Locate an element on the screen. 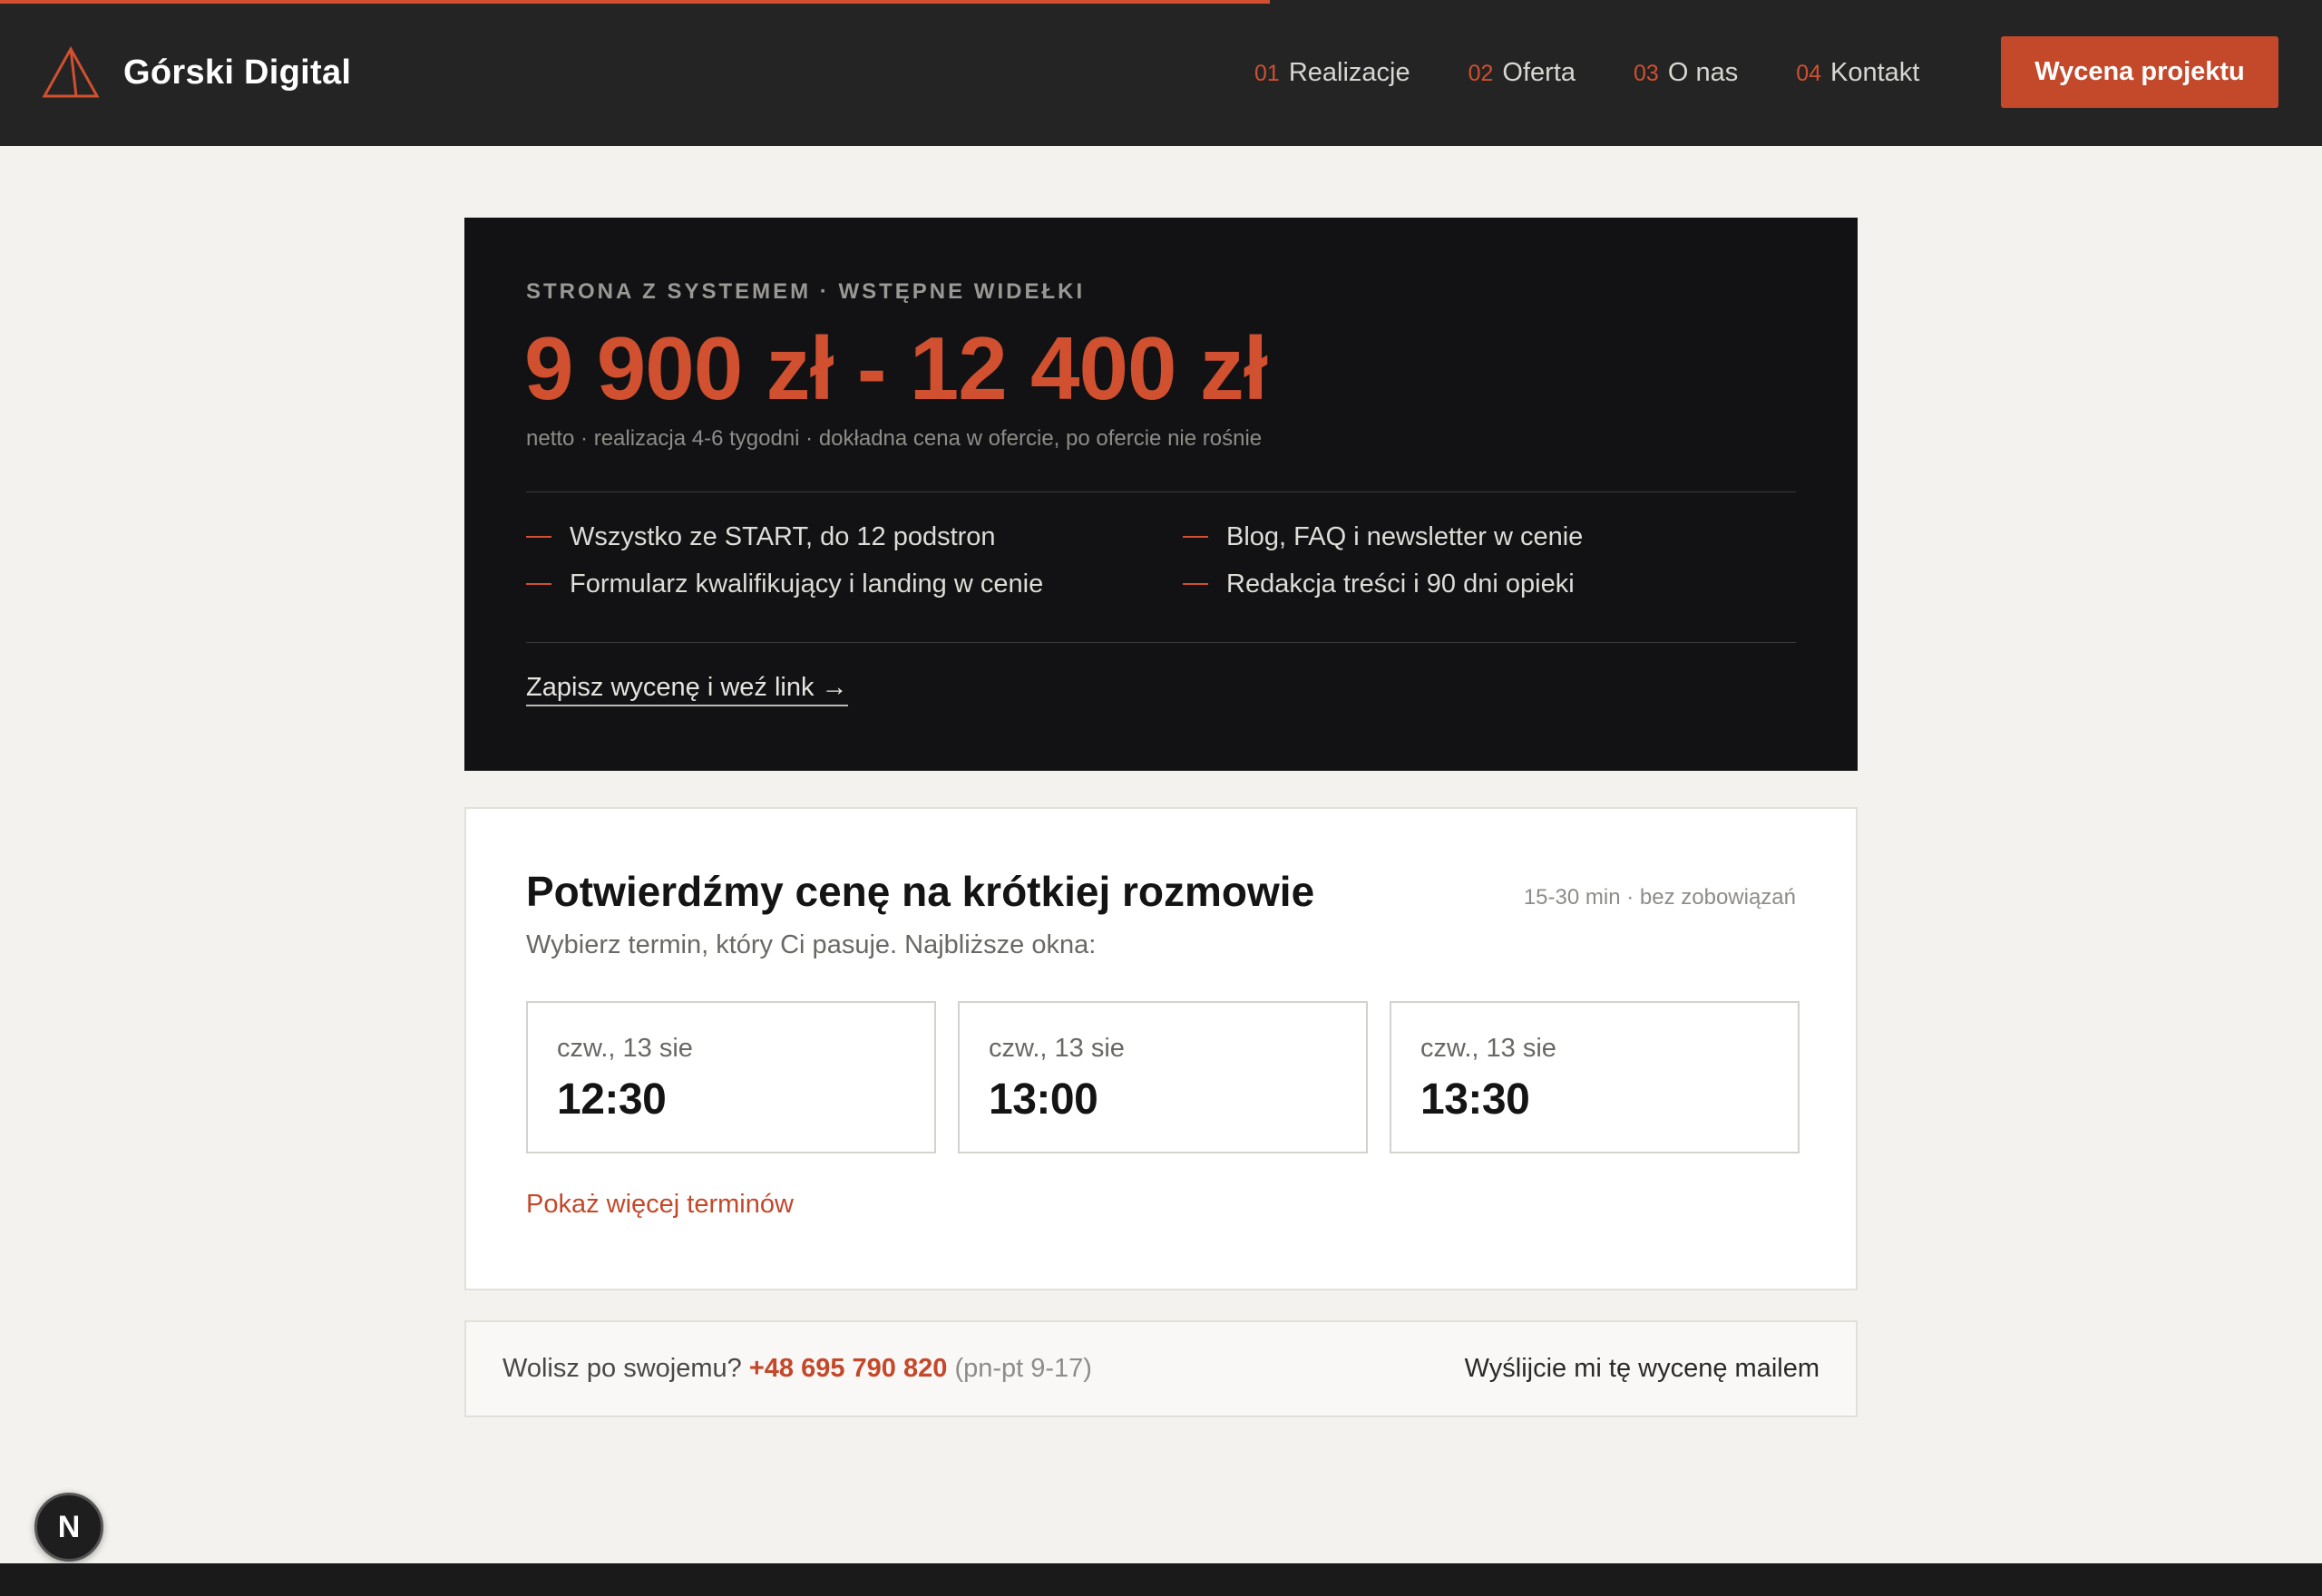  nav-item-realizacje: 01 Realizacje is located at coordinates (1332, 73).